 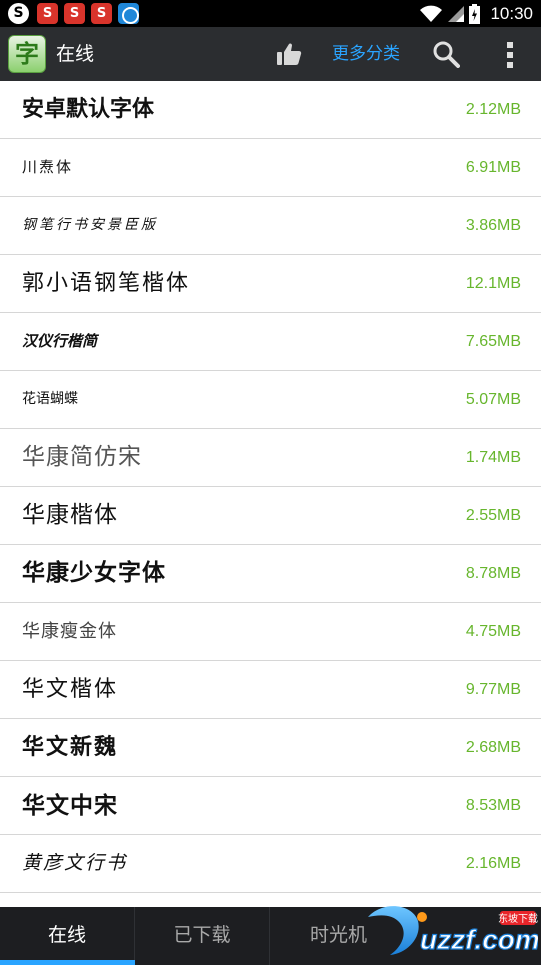 I want to click on font-name: 华康简仿宋, so click(x=82, y=457).